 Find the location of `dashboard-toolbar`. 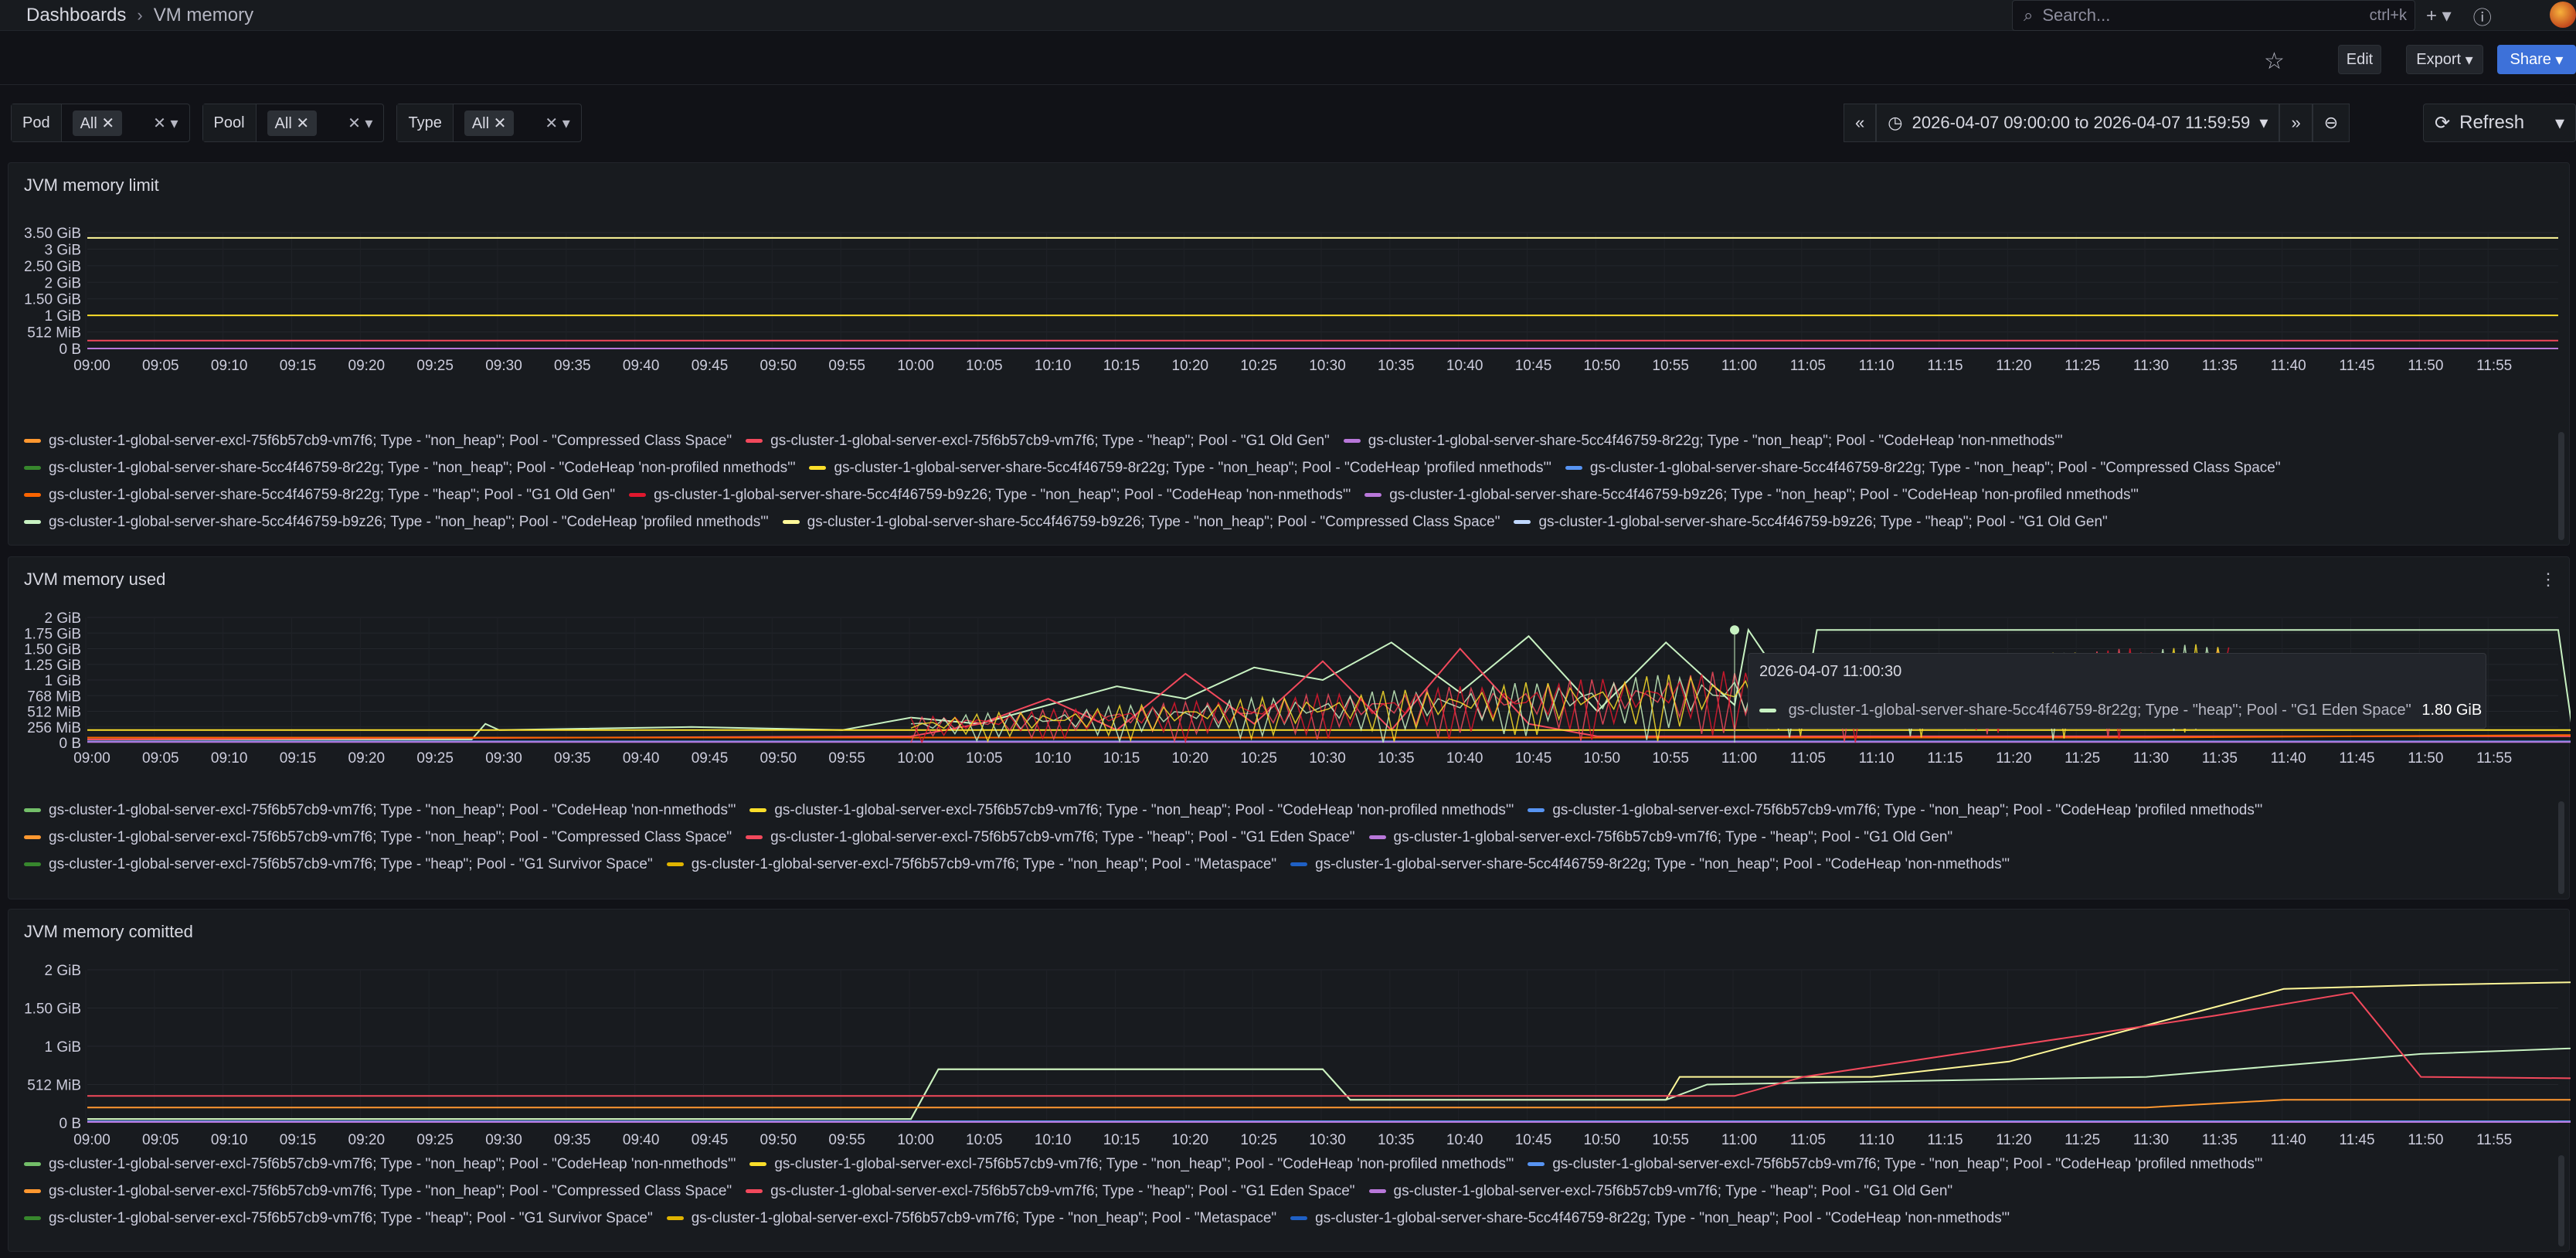

dashboard-toolbar is located at coordinates (1288, 60).